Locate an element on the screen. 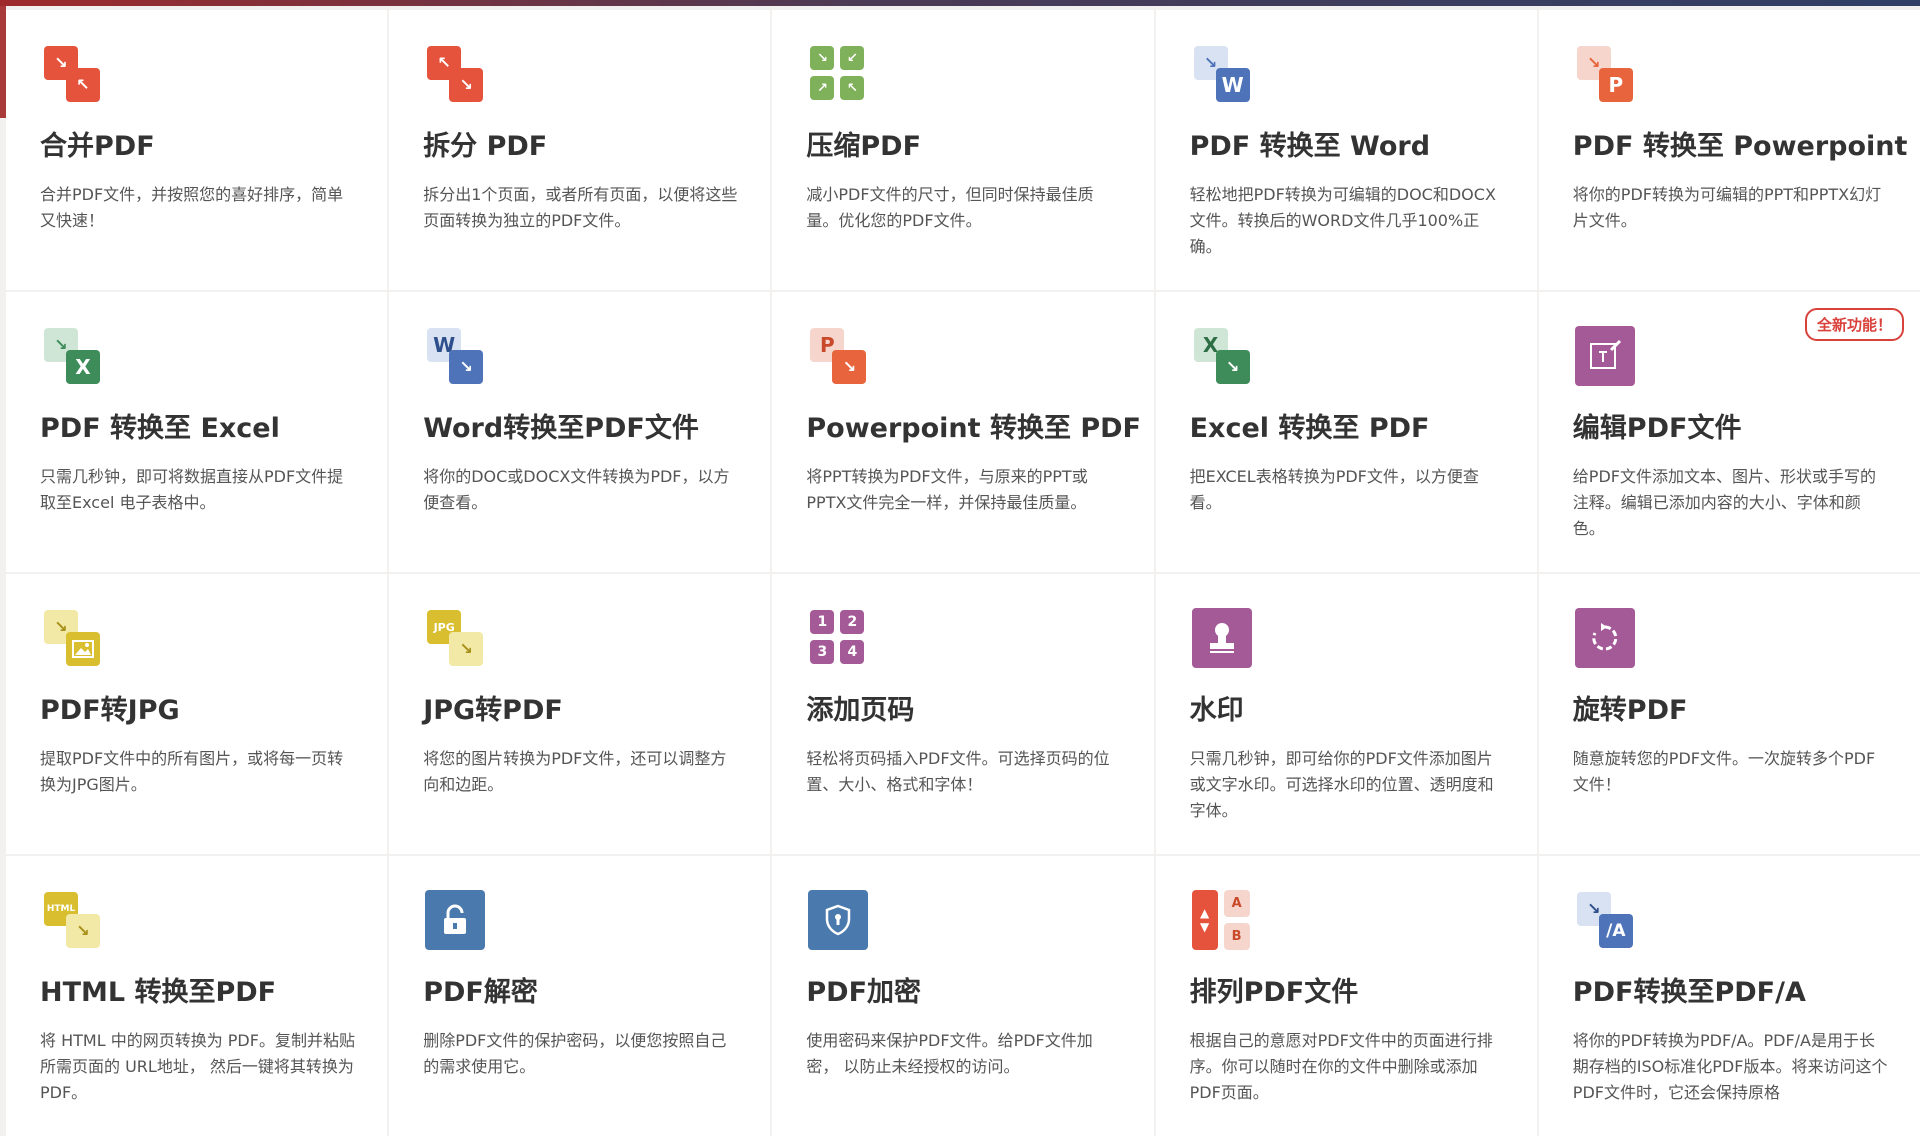 Image resolution: width=1920 pixels, height=1136 pixels. tool-description: 只需几秒钟，即可将数据直接从PDF文件提取至Excel 电子表格中。 is located at coordinates (192, 489).